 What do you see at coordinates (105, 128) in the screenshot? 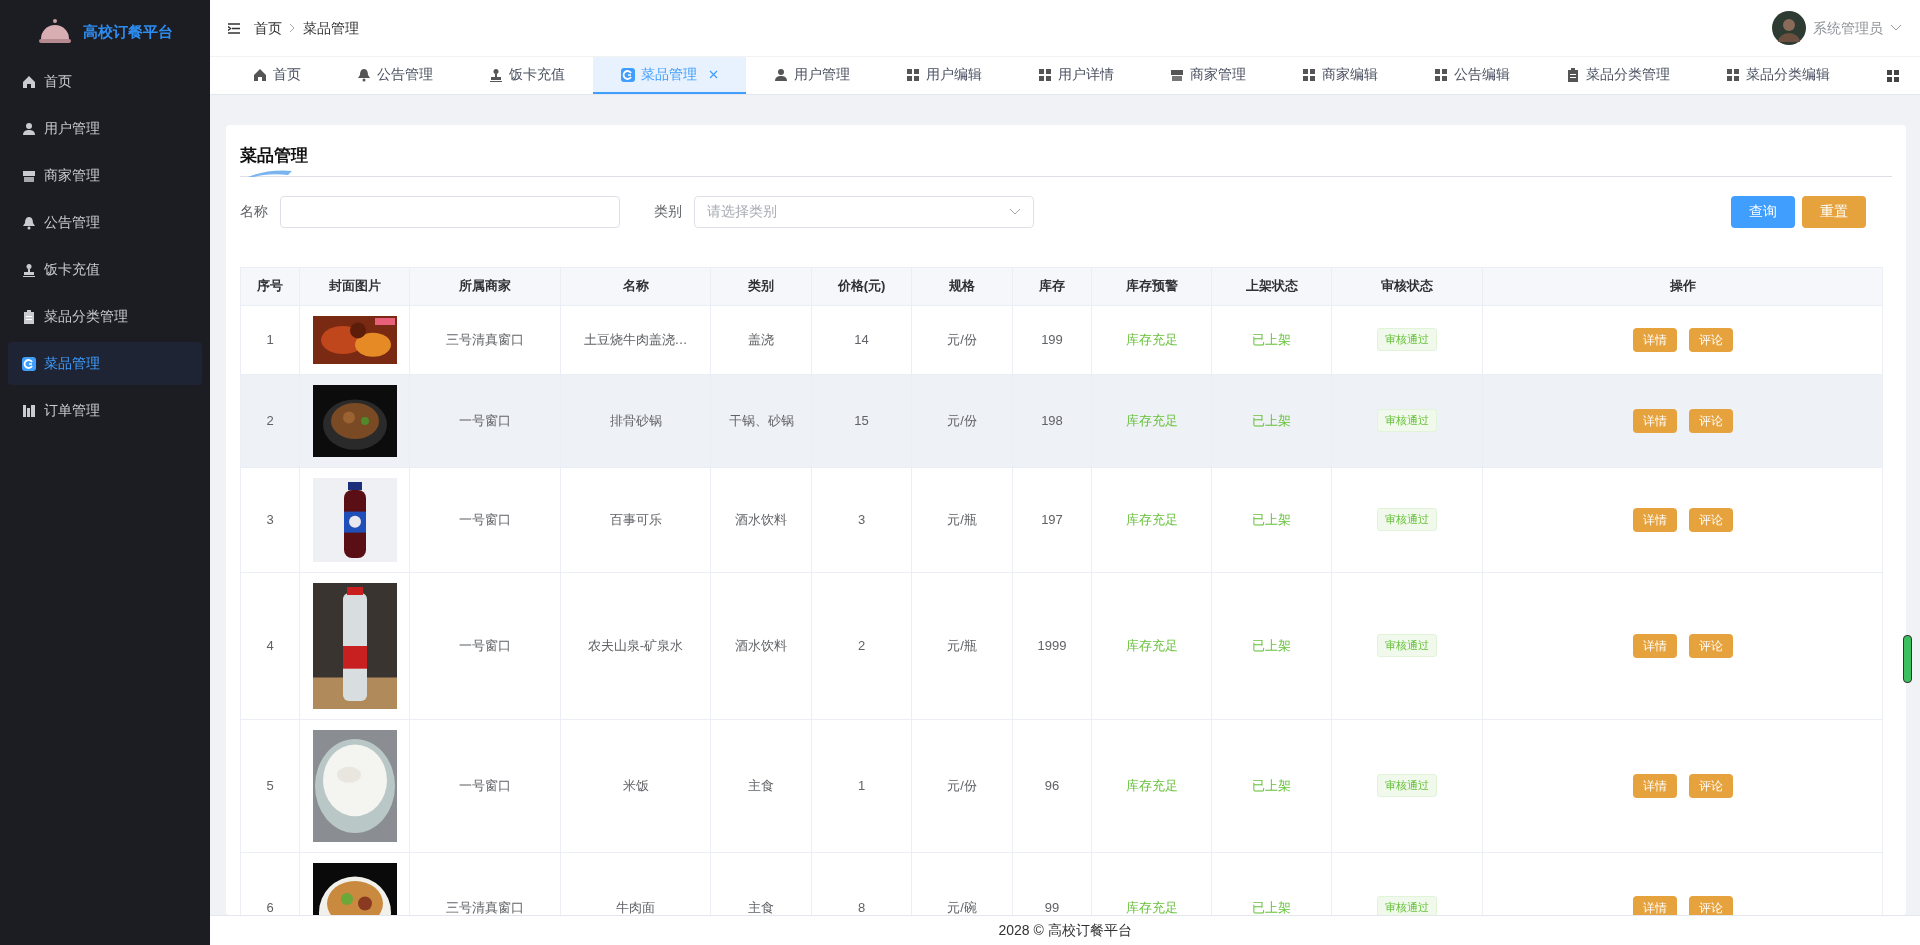
I see `sidebar-item: 用户管理` at bounding box center [105, 128].